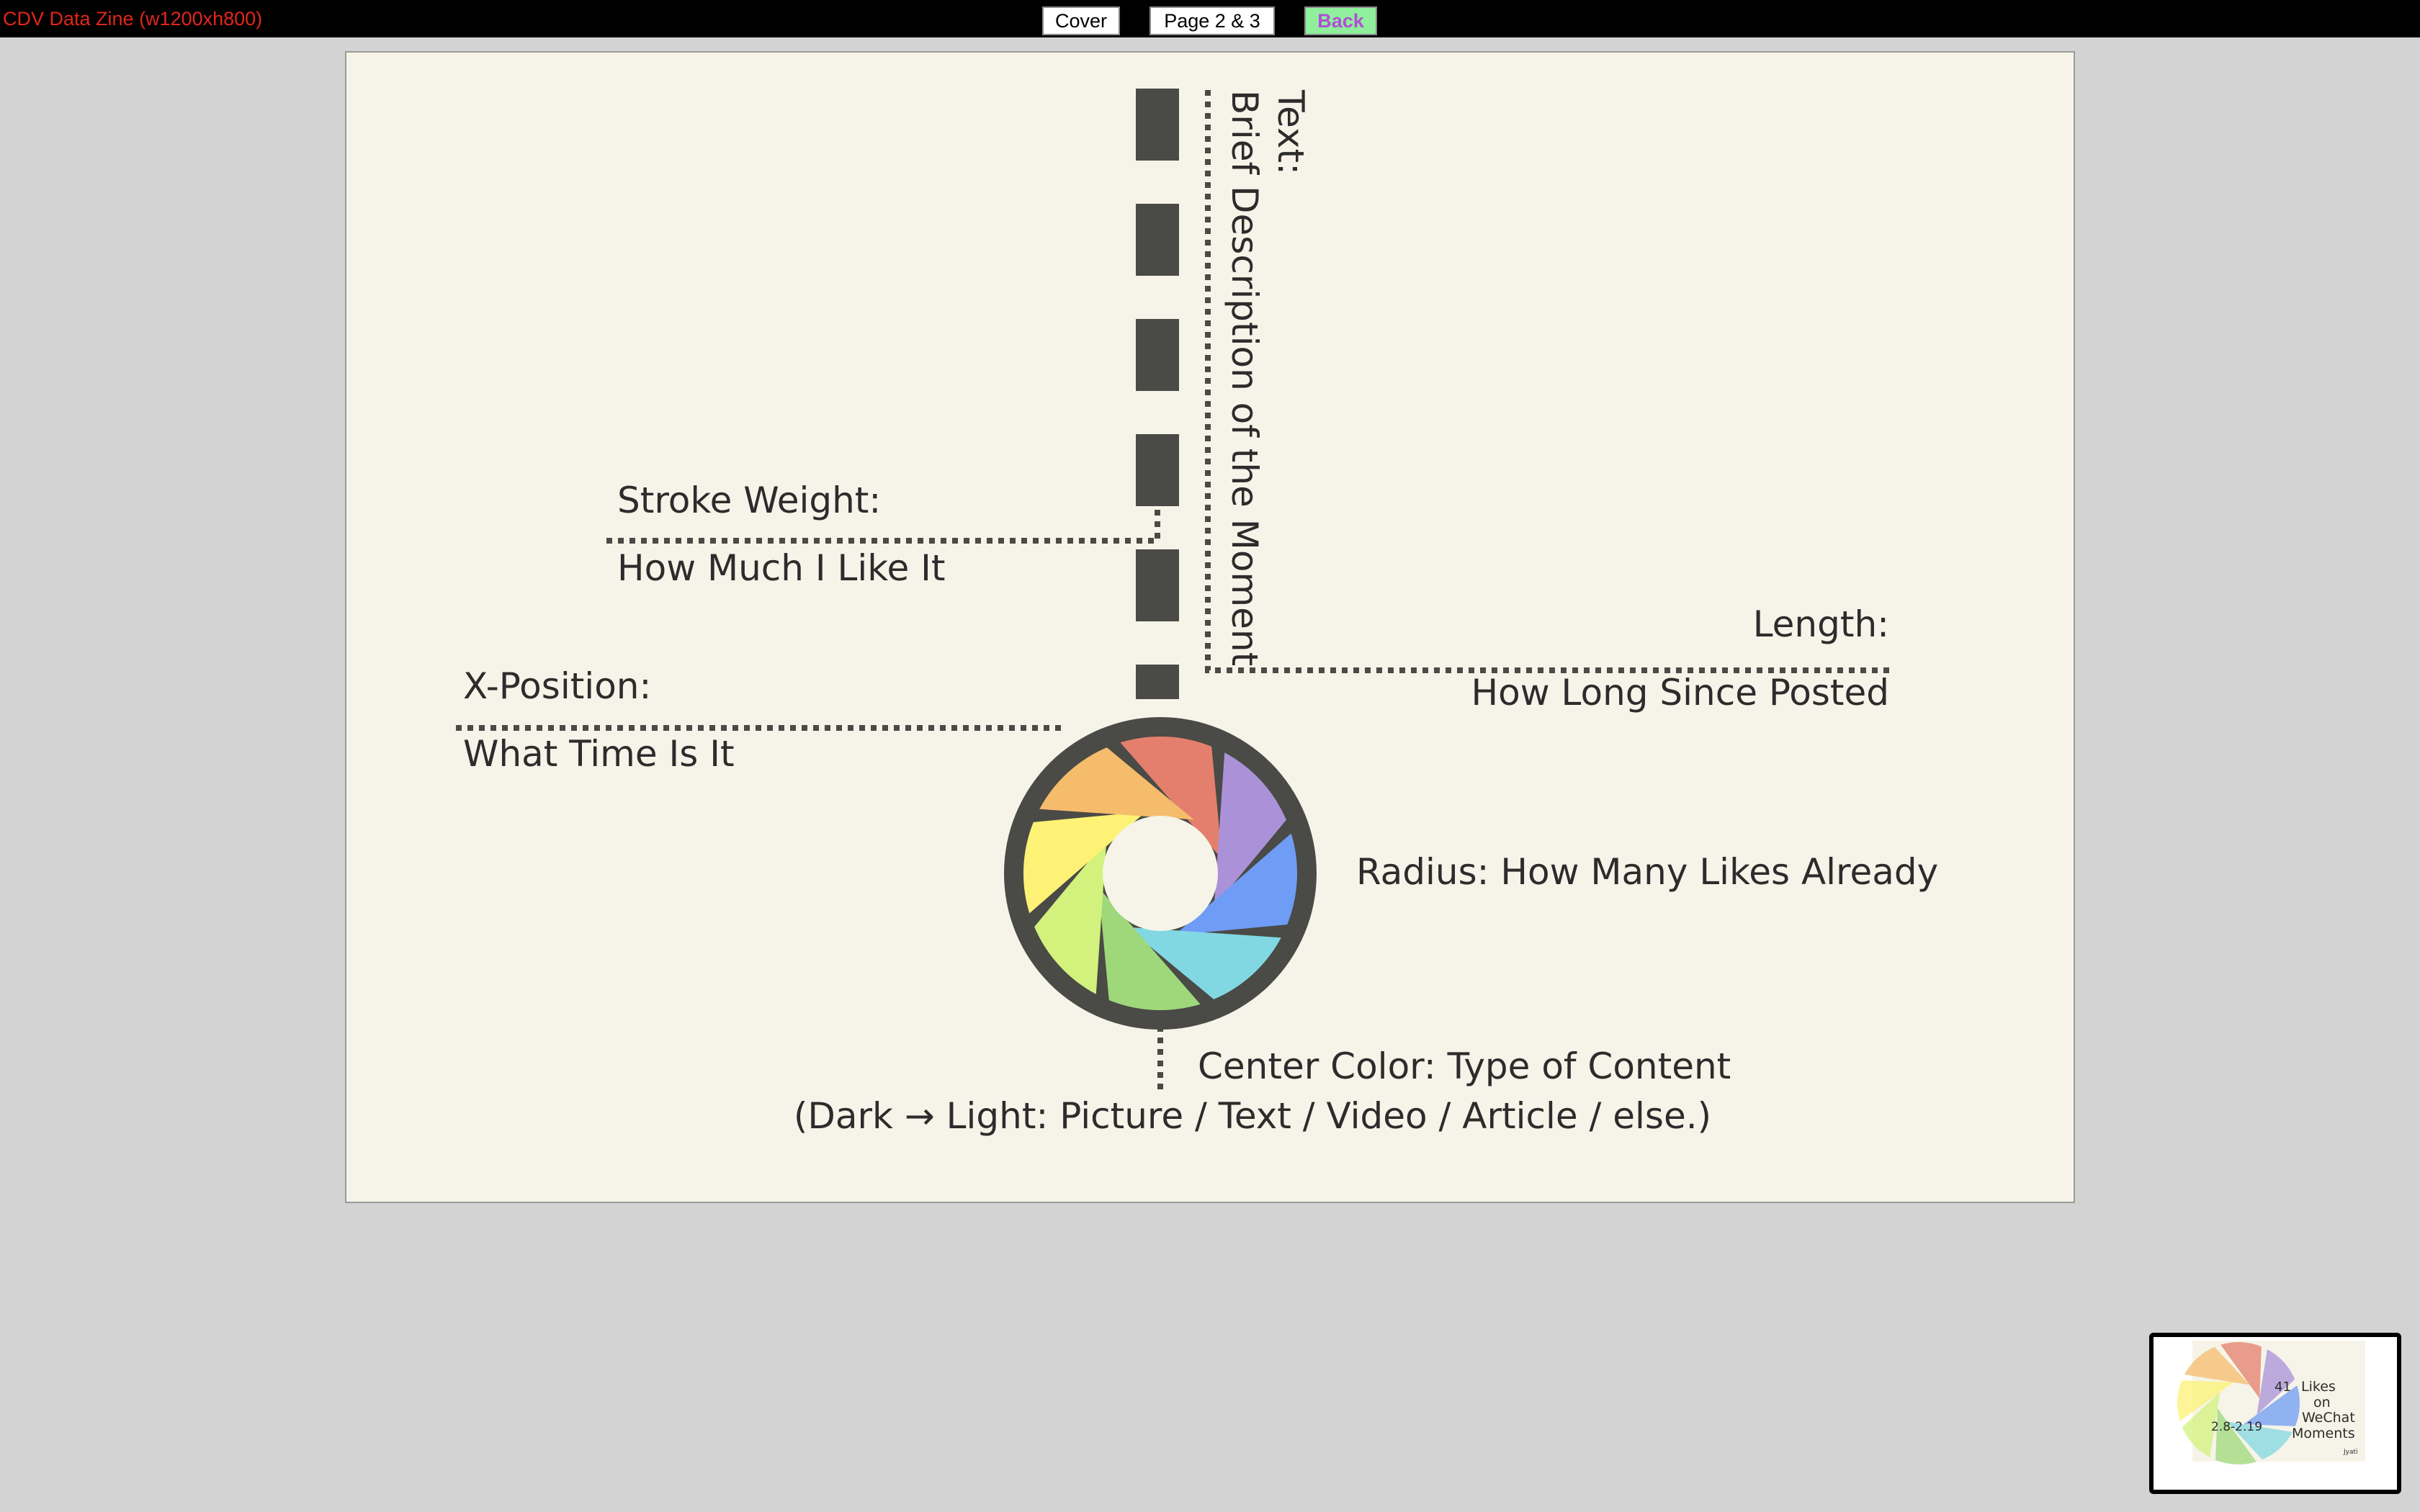 Image resolution: width=2420 pixels, height=1512 pixels. Describe the element at coordinates (1291, 132) in the screenshot. I see `text-legend-title: Text:` at that location.